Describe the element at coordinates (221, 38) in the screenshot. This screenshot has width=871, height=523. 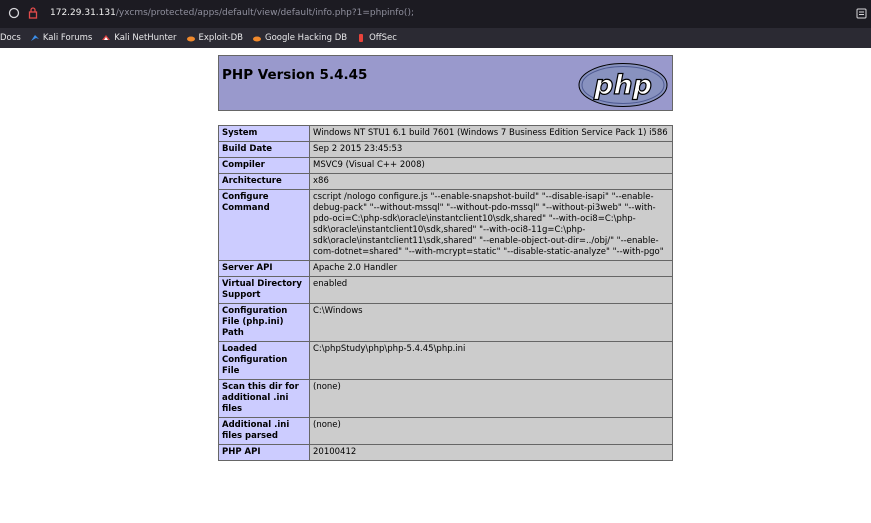
I see `bookmark-label: Exploit-DB` at that location.